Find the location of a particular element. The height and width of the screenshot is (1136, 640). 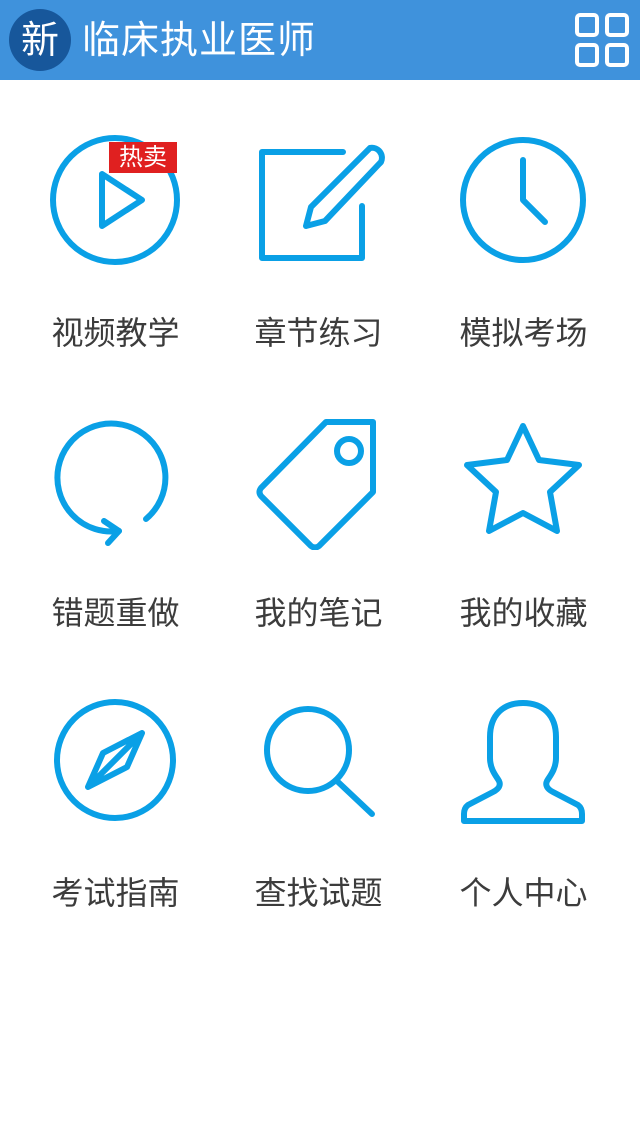

pencil-edit-icon is located at coordinates (318, 200).